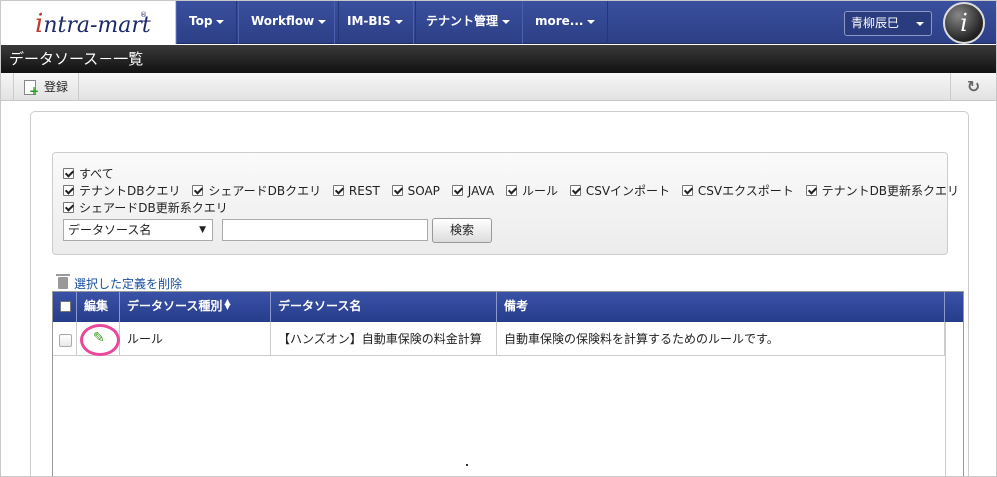 The height and width of the screenshot is (477, 997). Describe the element at coordinates (256, 190) in the screenshot. I see `filter-shared-db-query: シェアードDBクエリ` at that location.